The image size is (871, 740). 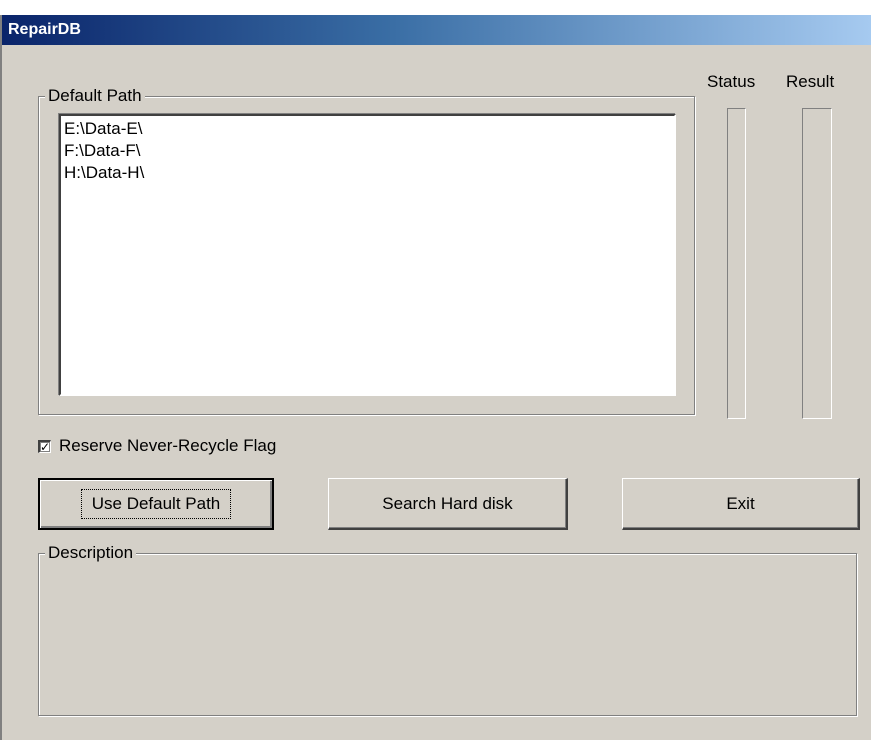 What do you see at coordinates (44, 29) in the screenshot?
I see `window-title: RepairDB` at bounding box center [44, 29].